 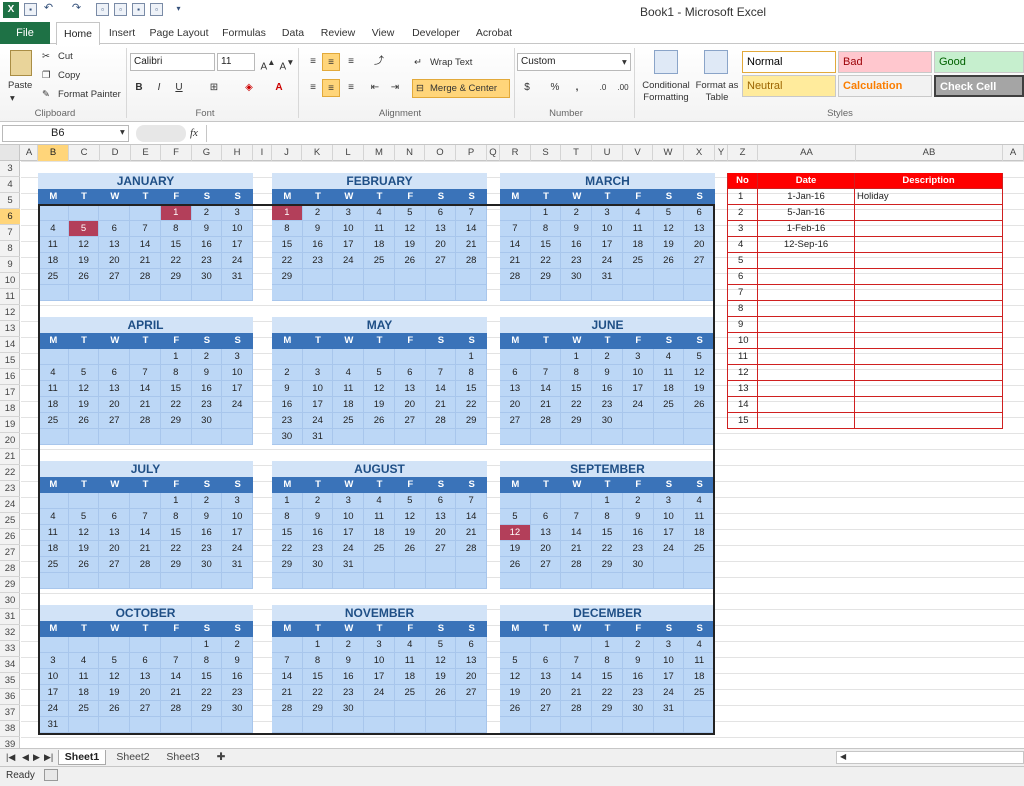 I want to click on holiday-description-cell, so click(x=929, y=261).